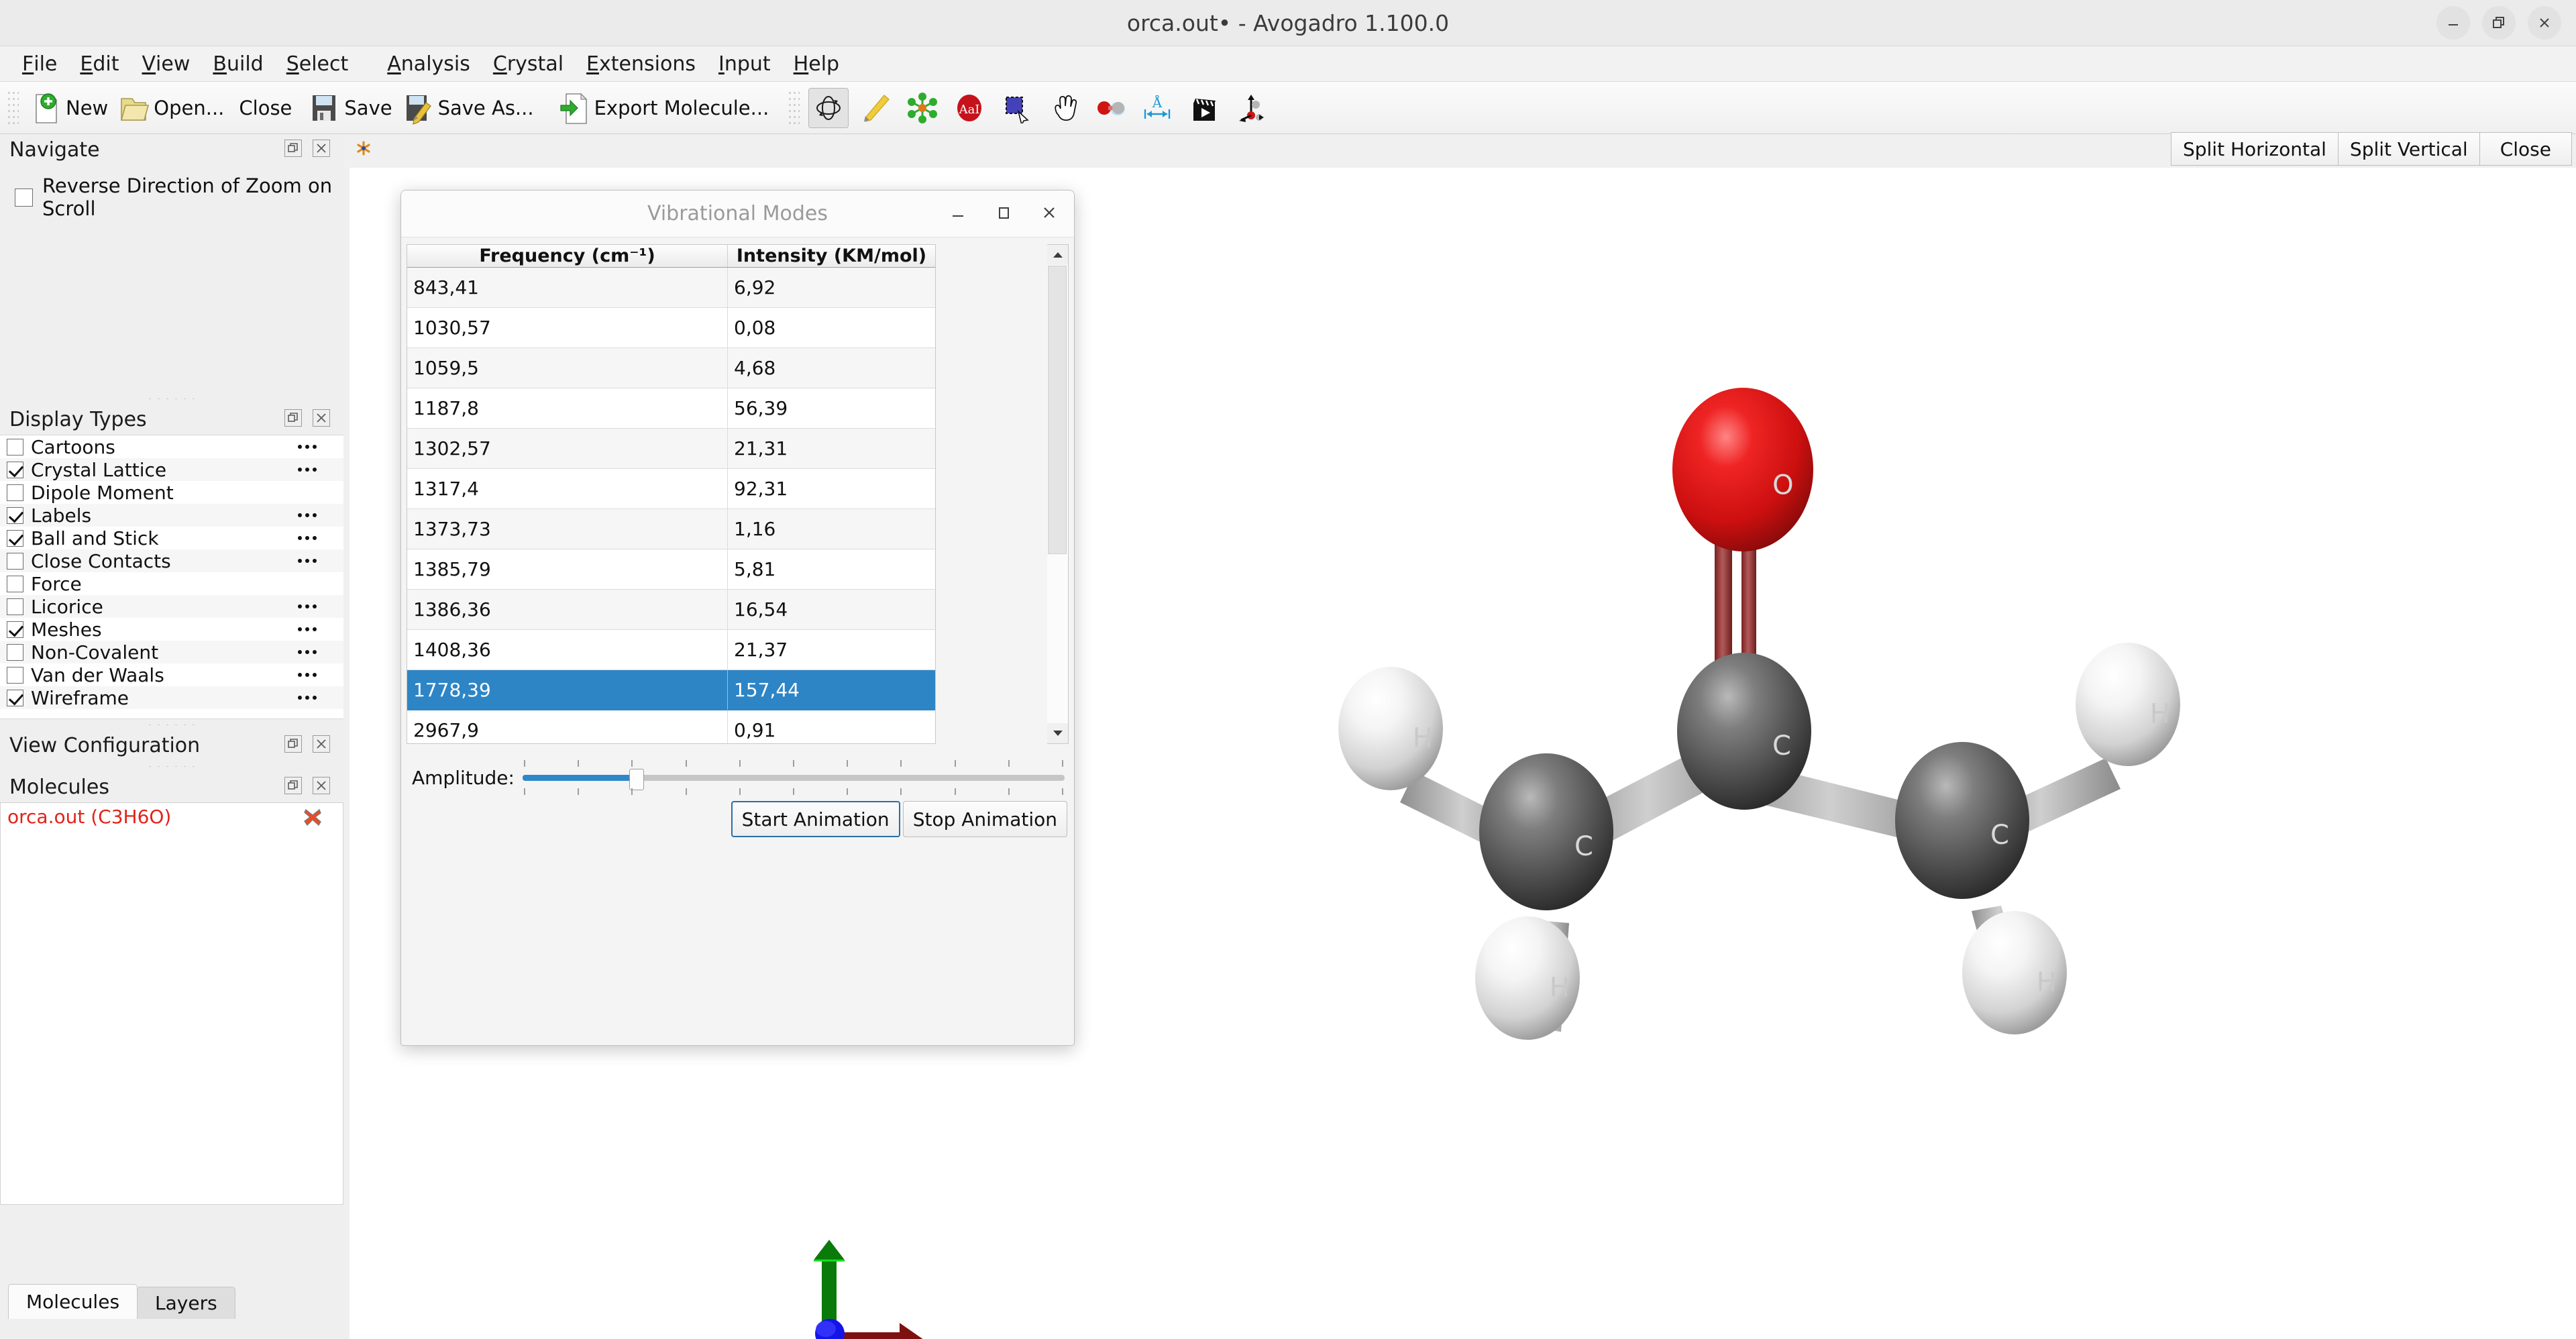 This screenshot has width=2576, height=1339. Describe the element at coordinates (293, 744) in the screenshot. I see `view-configuration-float-icon` at that location.